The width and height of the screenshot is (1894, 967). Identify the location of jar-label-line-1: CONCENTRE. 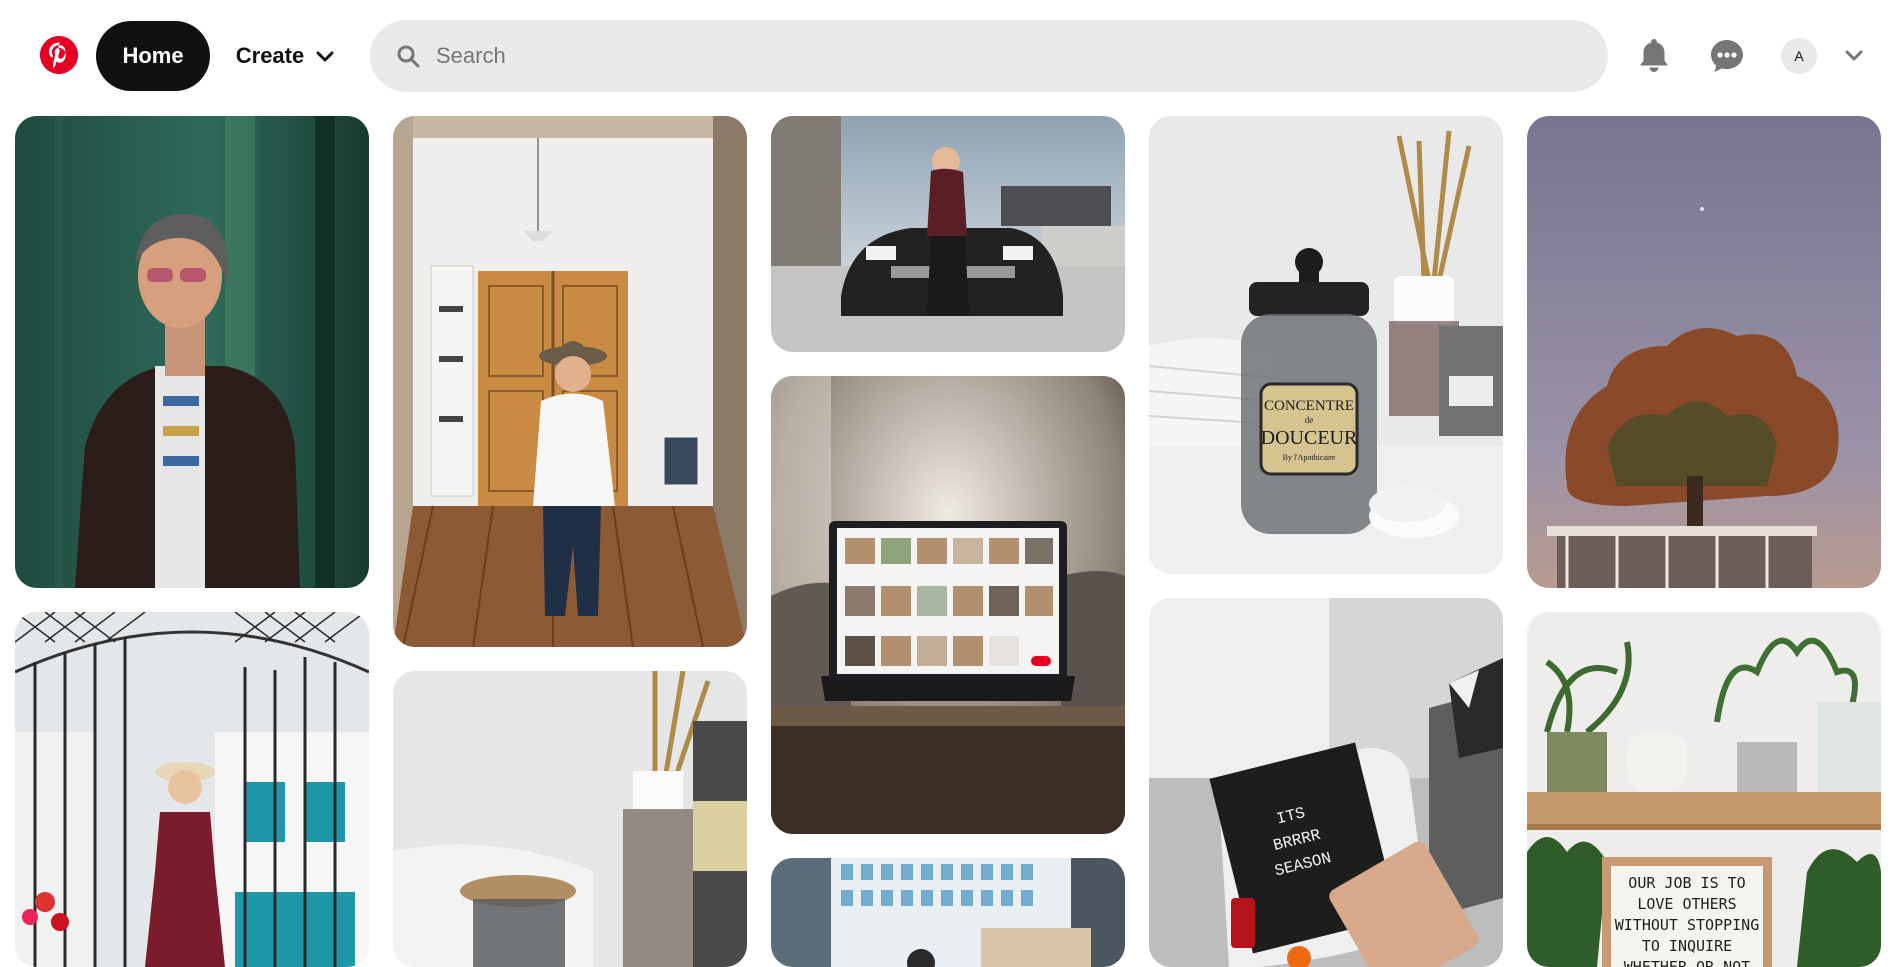
(1309, 406).